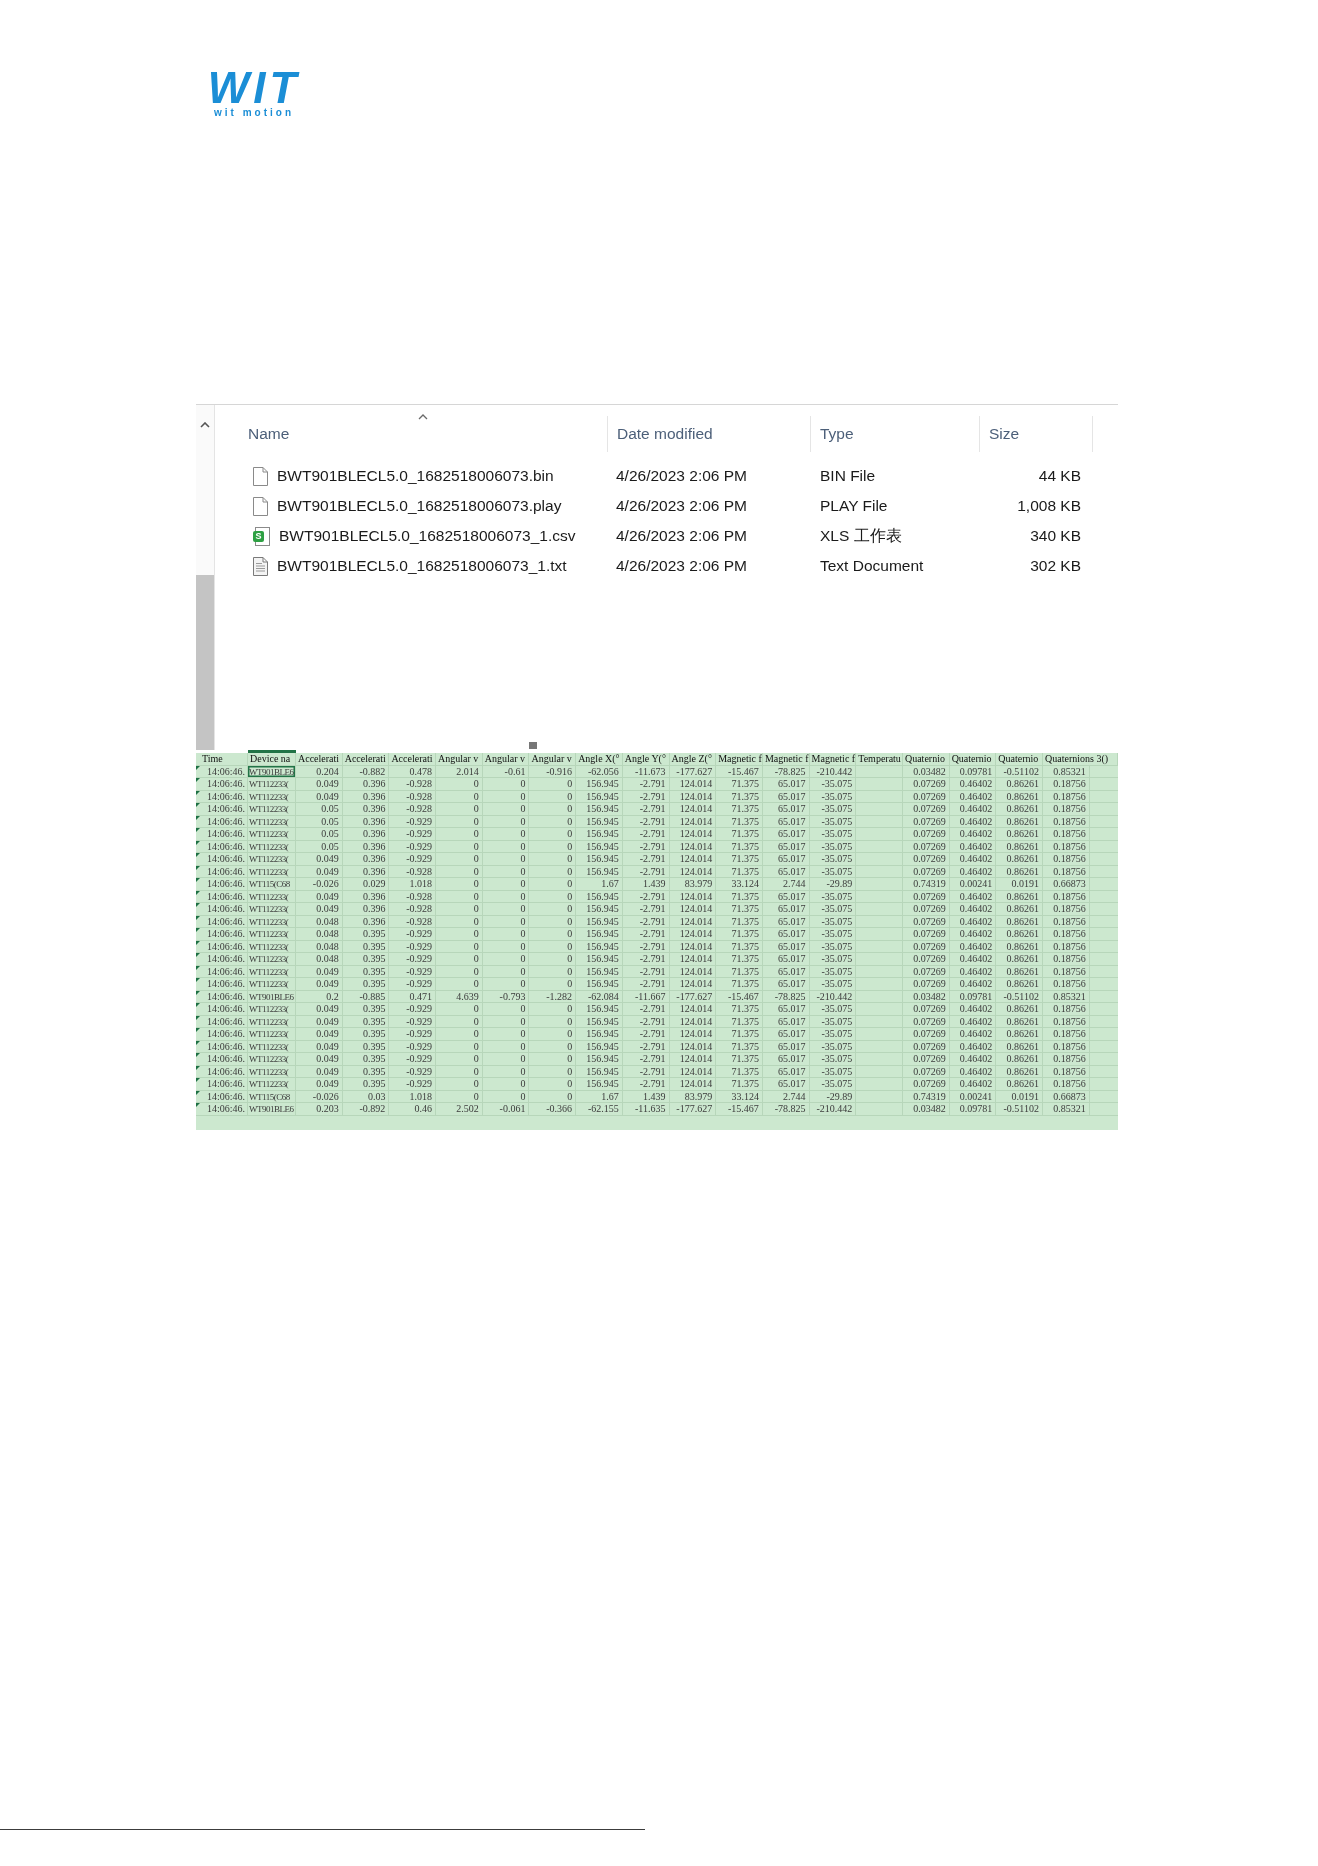 This screenshot has width=1318, height=1866. I want to click on column-header: Size, so click(1004, 434).